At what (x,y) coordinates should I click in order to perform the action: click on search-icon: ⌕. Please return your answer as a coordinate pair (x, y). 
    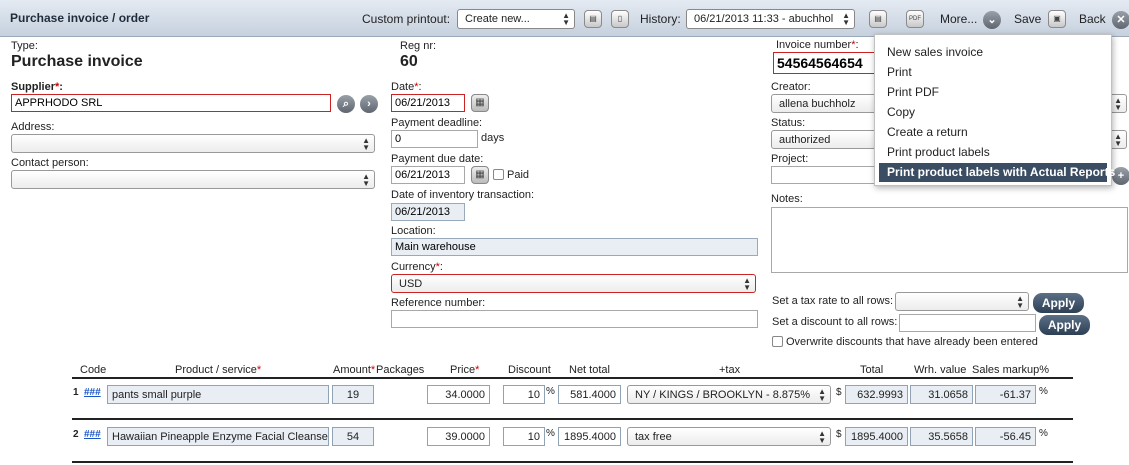
    Looking at the image, I should click on (346, 104).